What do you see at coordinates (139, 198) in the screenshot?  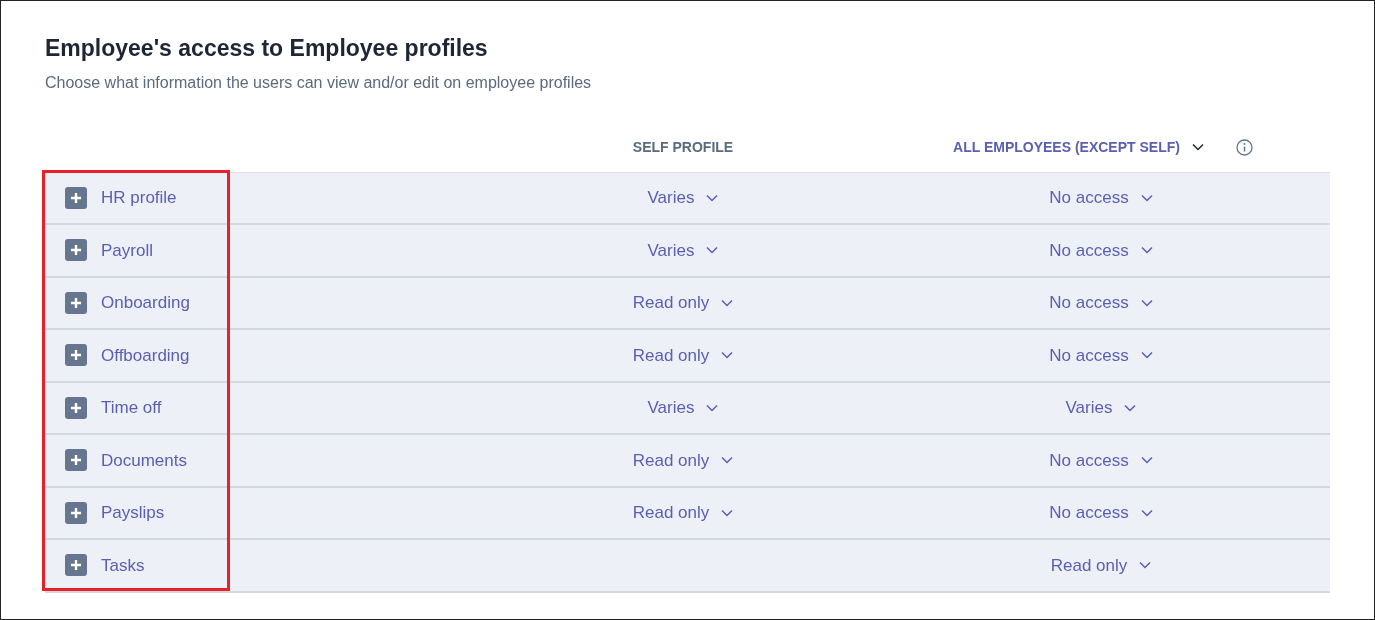 I see `category-name: HR profile` at bounding box center [139, 198].